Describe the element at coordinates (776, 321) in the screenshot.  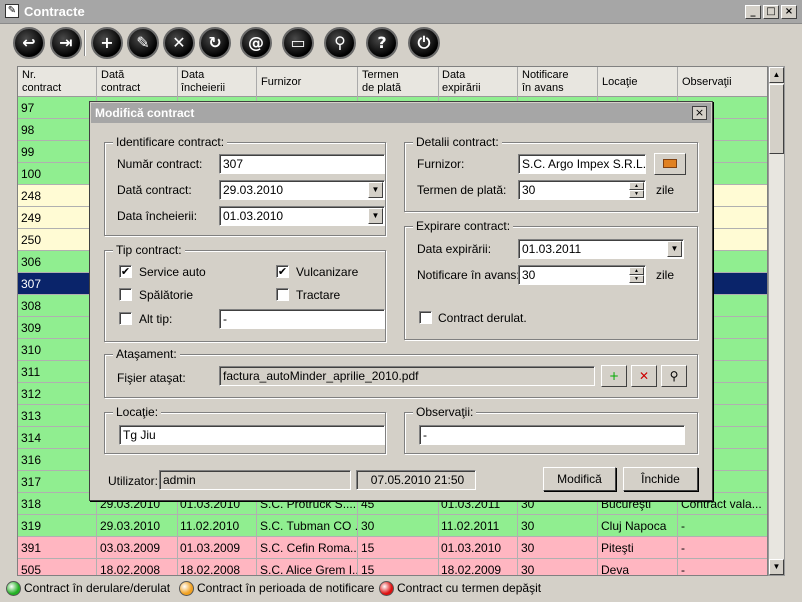
I see `vertical-scrollbar: ▲ ▼` at that location.